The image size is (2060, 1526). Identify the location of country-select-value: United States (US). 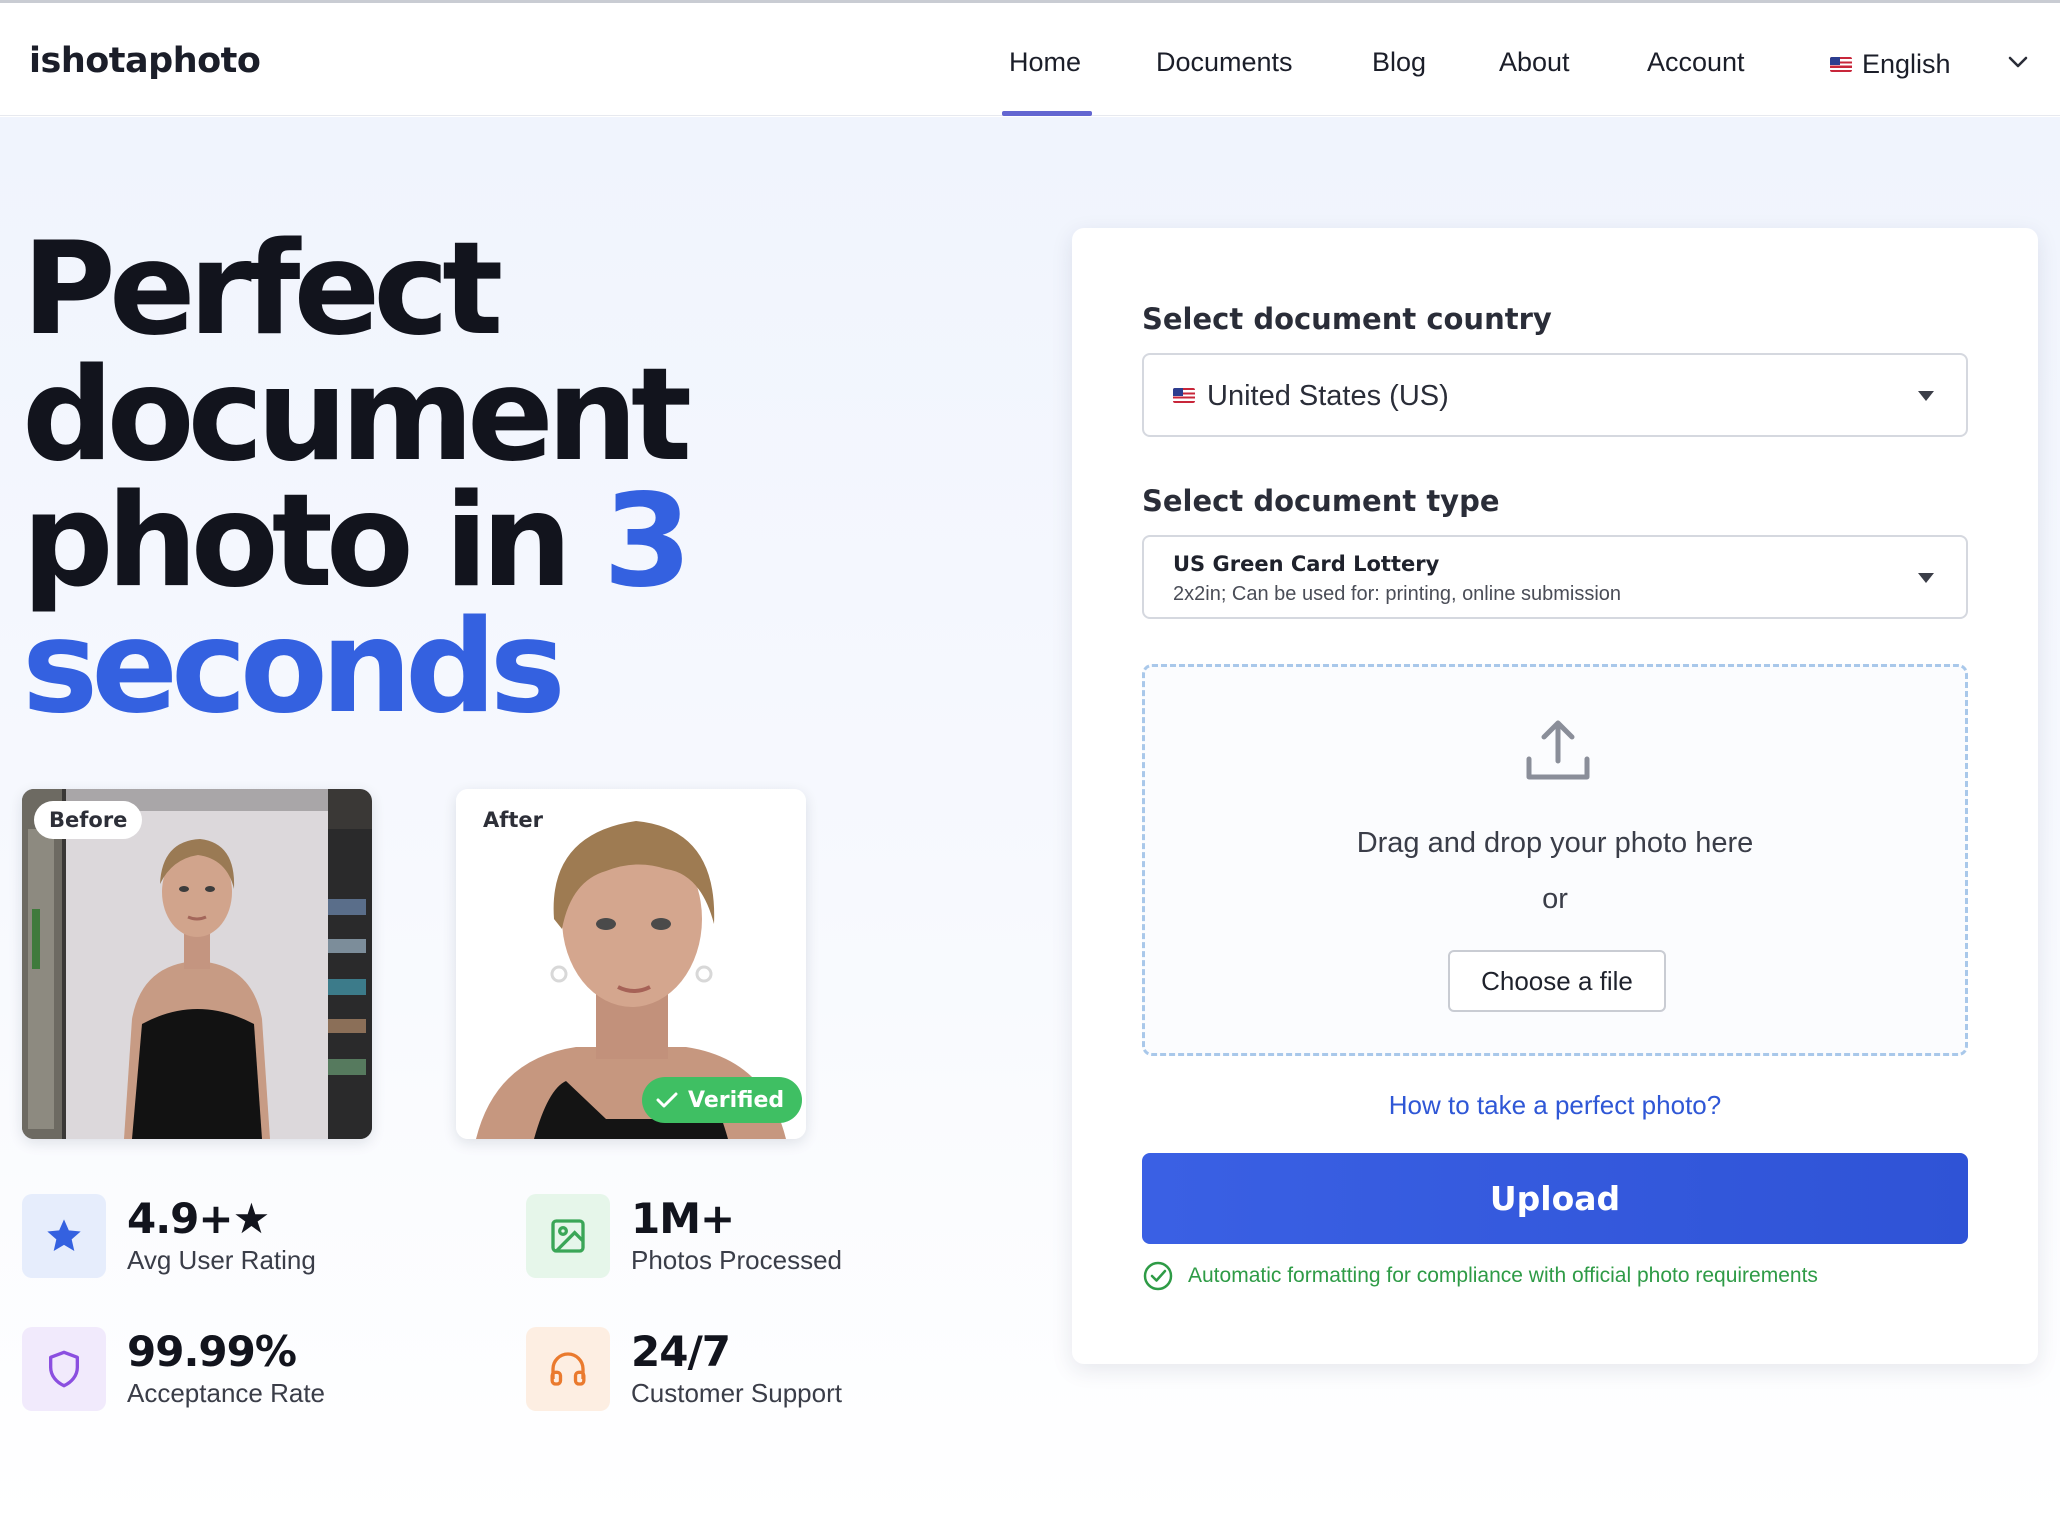
(1328, 396).